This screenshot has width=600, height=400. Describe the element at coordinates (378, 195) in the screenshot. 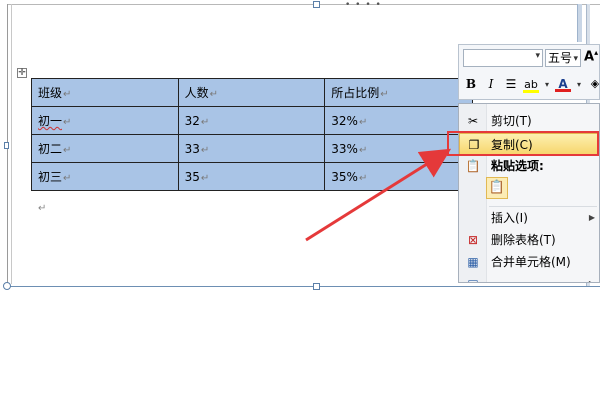

I see `annotation-arrow` at that location.